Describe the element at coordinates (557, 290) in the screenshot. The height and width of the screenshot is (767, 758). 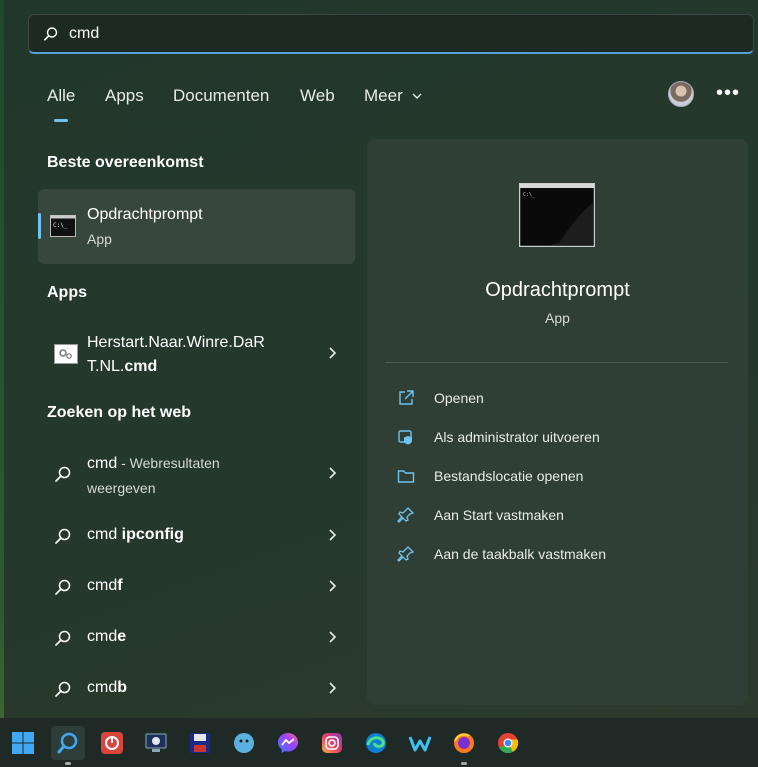
I see `detail-title: Opdrachtprompt` at that location.